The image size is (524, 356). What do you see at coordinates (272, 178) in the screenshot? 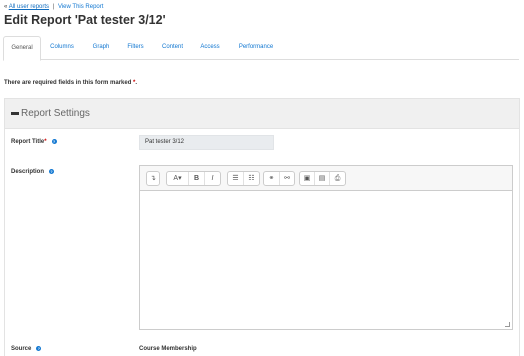
I see `link-button: ⚭` at bounding box center [272, 178].